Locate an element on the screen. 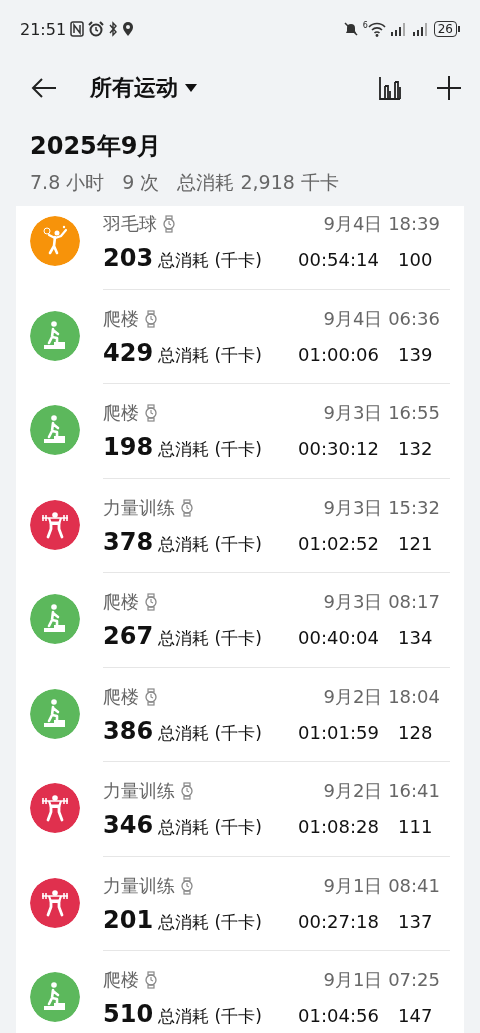 The height and width of the screenshot is (1033, 480). workout-duration: 01:00:06 is located at coordinates (339, 354).